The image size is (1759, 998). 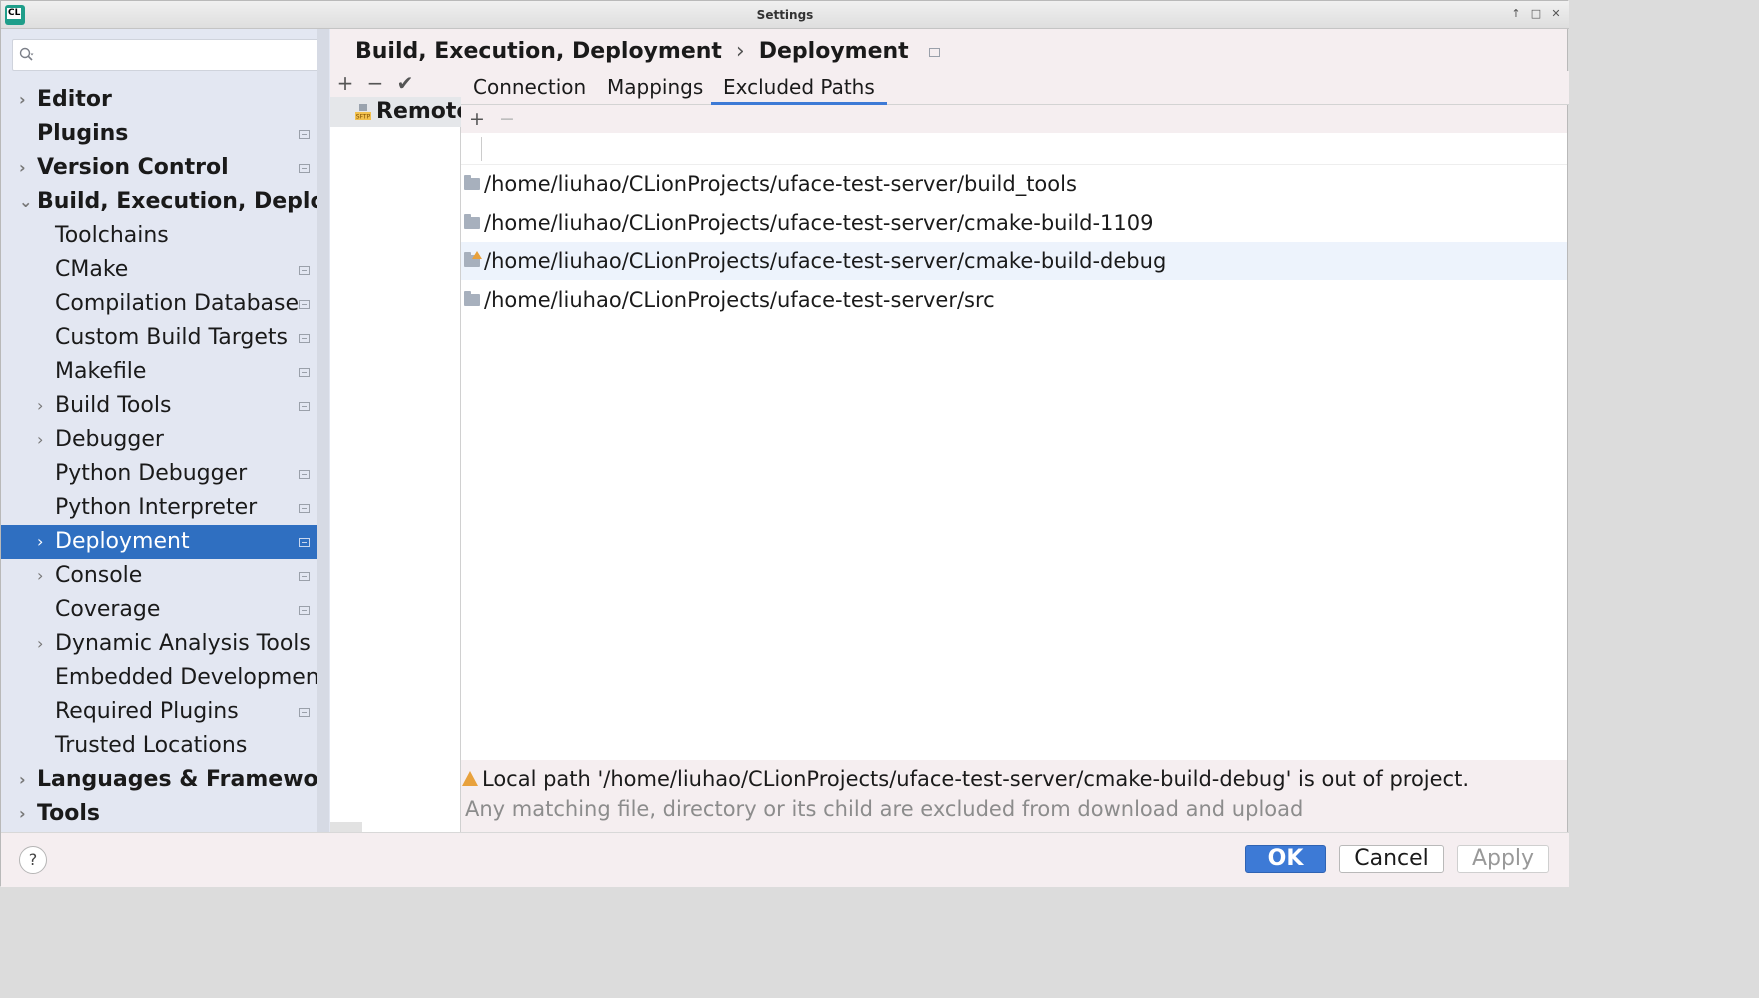 What do you see at coordinates (99, 575) in the screenshot?
I see `sidebar-item-label: Console` at bounding box center [99, 575].